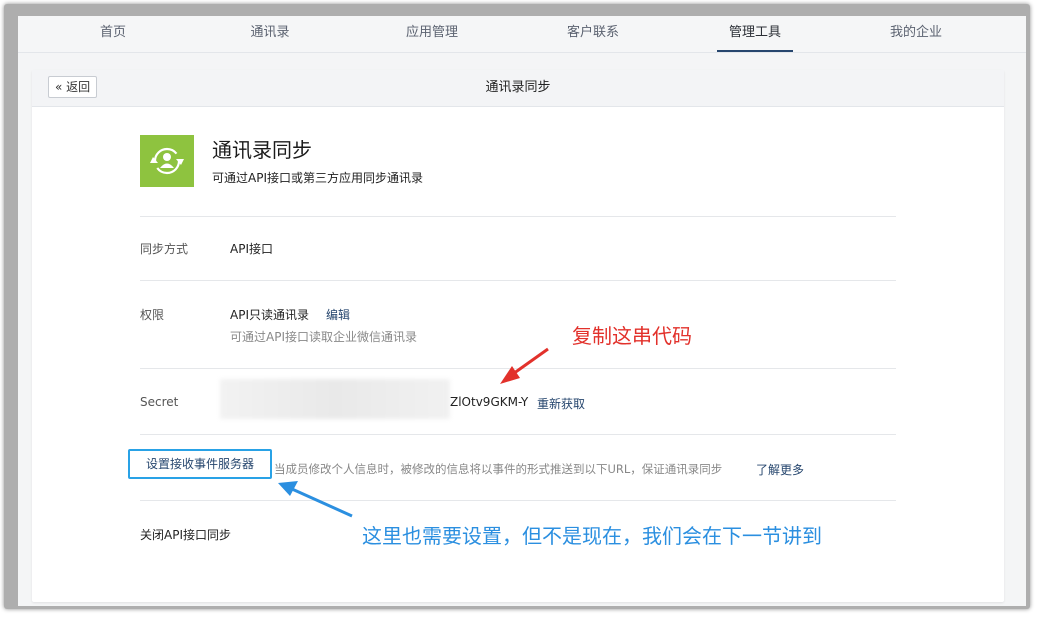  Describe the element at coordinates (322, 502) in the screenshot. I see `blue-arrow-line` at that location.